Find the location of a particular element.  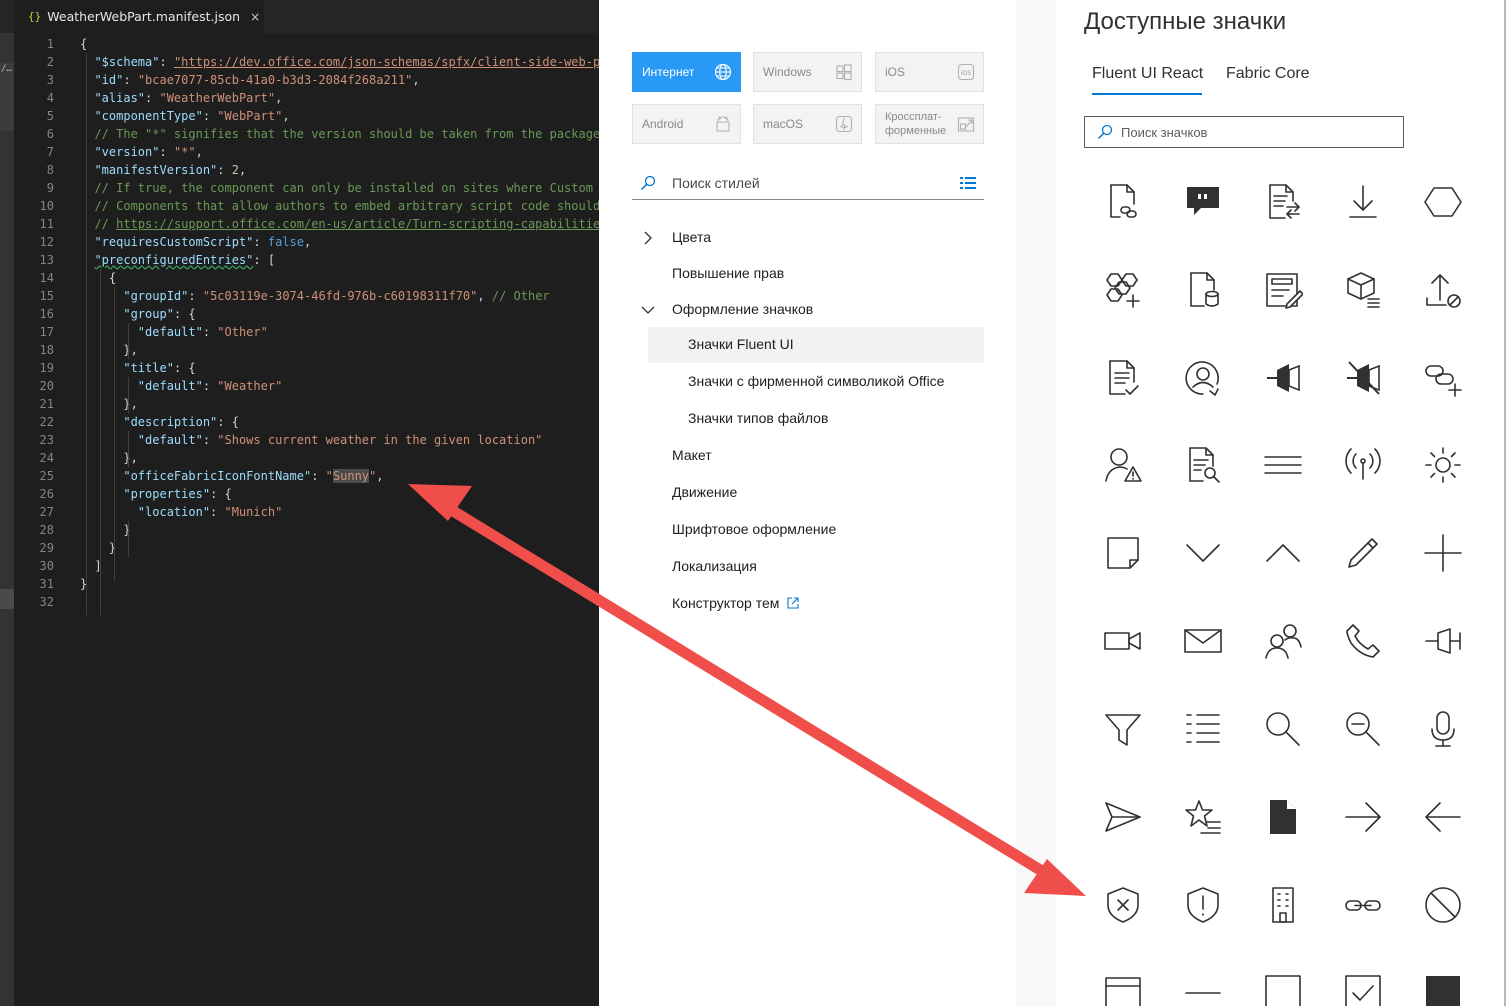

sunny-icon is located at coordinates (1443, 465).